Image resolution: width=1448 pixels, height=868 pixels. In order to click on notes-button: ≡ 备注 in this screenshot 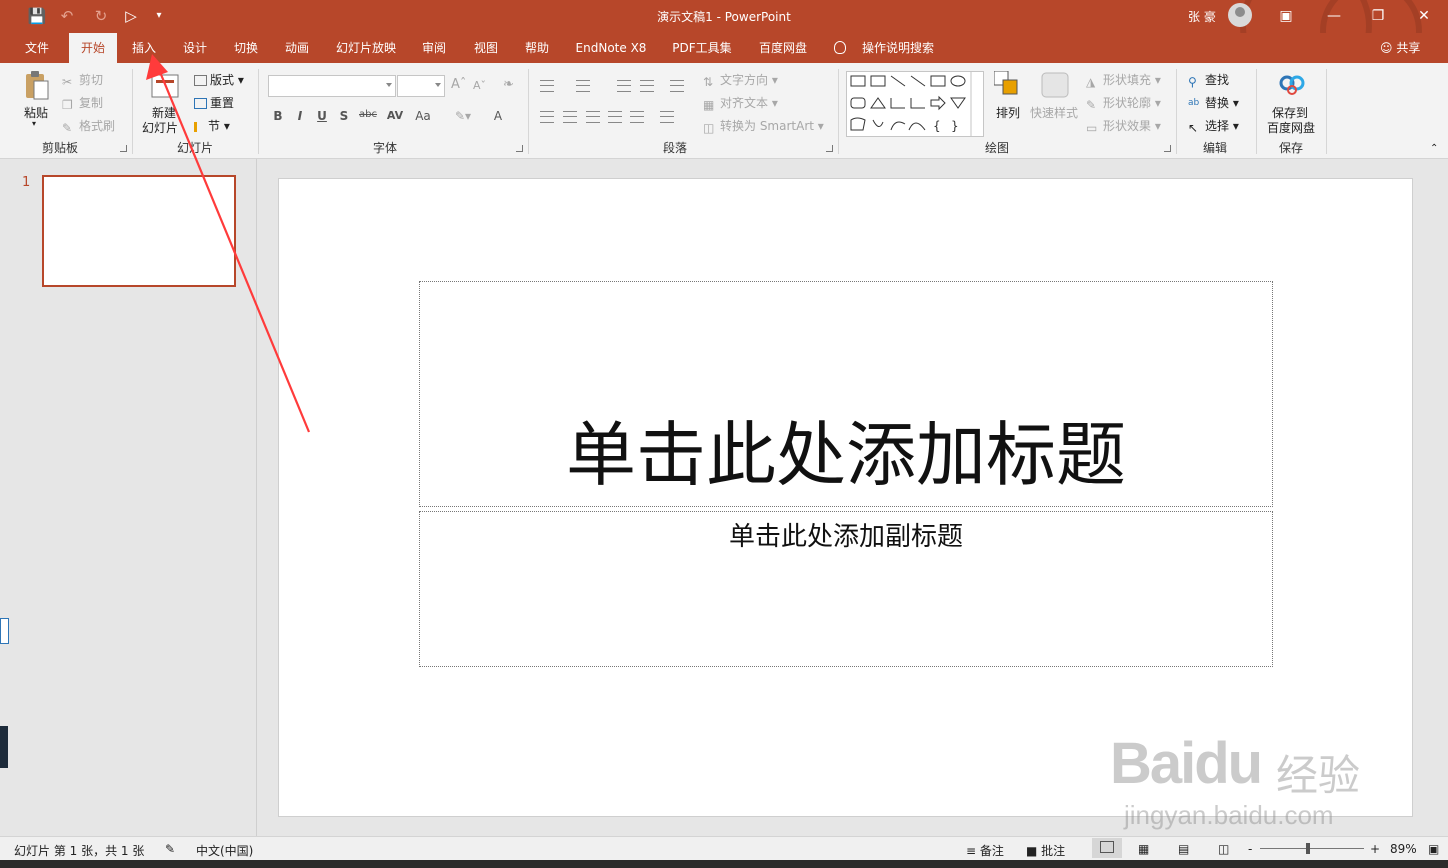, I will do `click(985, 850)`.